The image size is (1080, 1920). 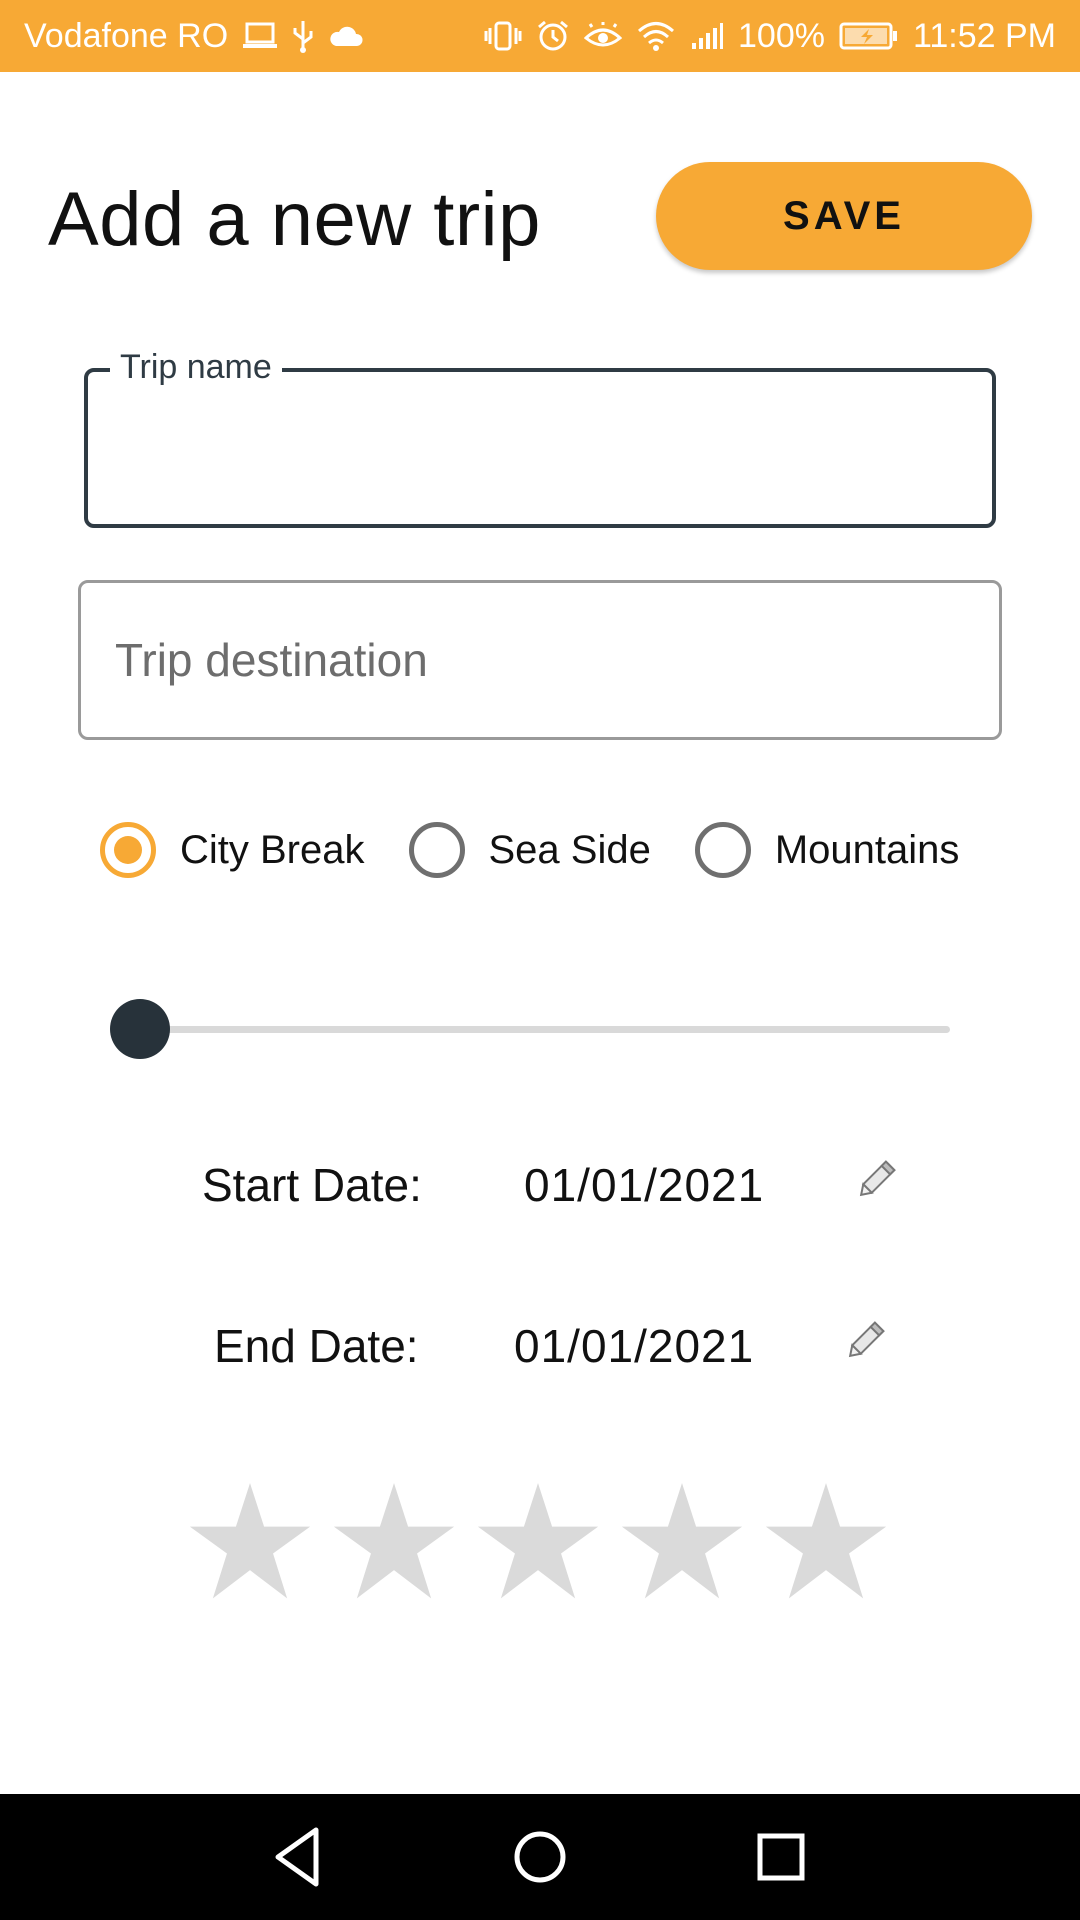 What do you see at coordinates (876, 1180) in the screenshot?
I see `start-date-pencil-icon` at bounding box center [876, 1180].